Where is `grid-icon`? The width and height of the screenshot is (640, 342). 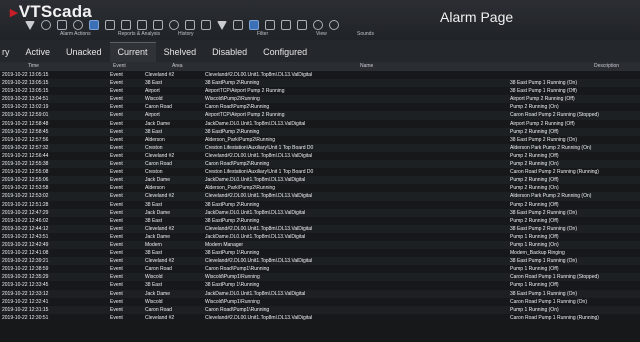 grid-icon is located at coordinates (302, 25).